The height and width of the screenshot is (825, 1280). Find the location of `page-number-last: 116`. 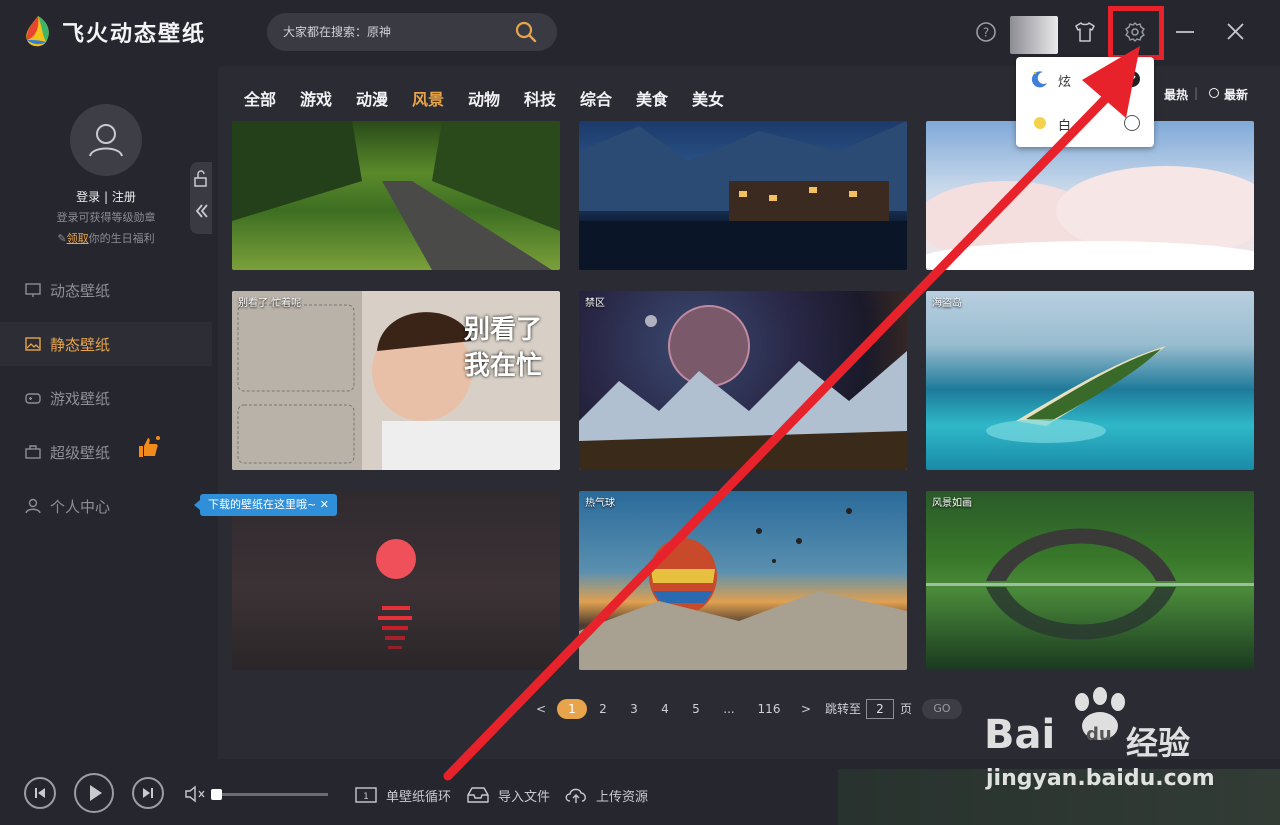

page-number-last: 116 is located at coordinates (769, 709).